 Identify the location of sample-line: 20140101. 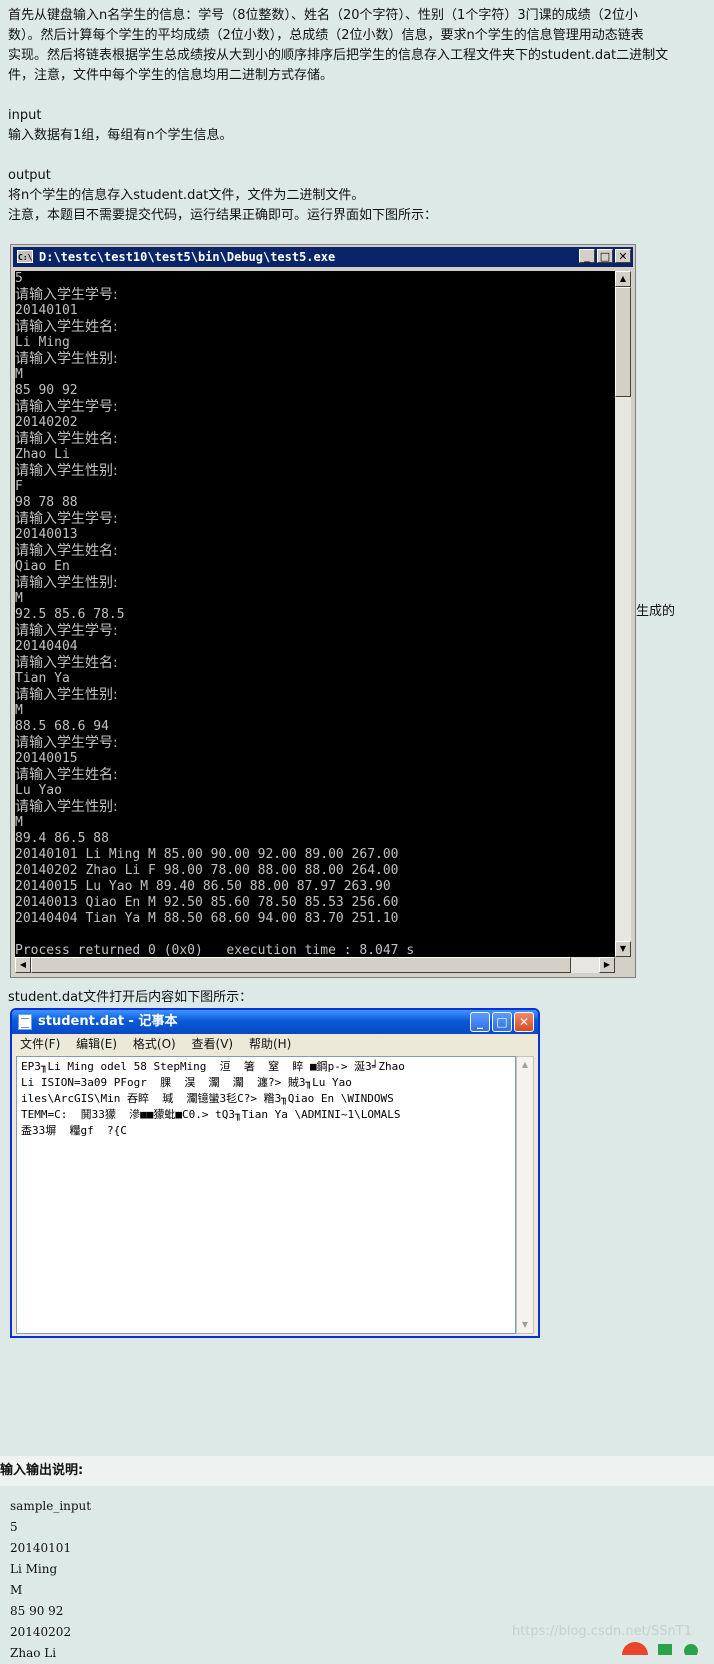
(41, 1548).